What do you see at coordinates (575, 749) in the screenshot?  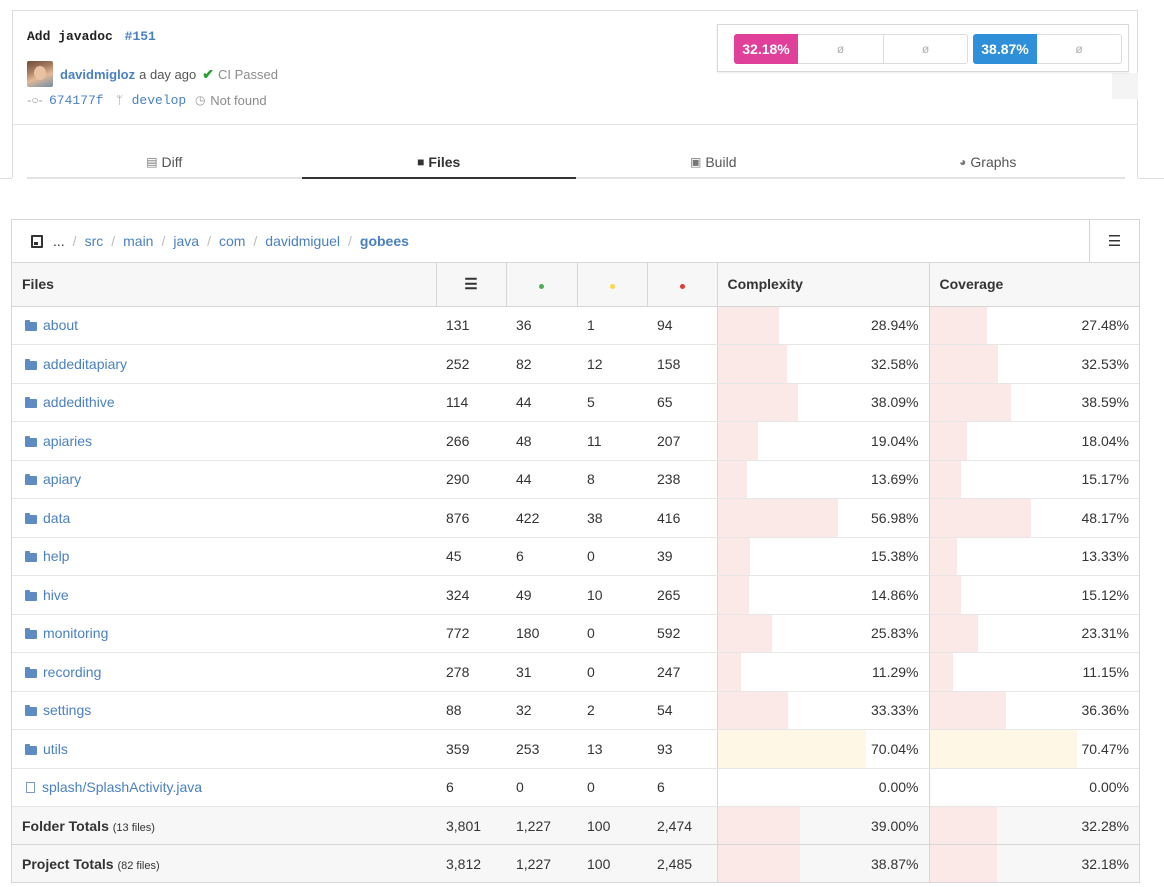 I see `table-row: utils 359 253 13 93 70.04% 70.47%` at bounding box center [575, 749].